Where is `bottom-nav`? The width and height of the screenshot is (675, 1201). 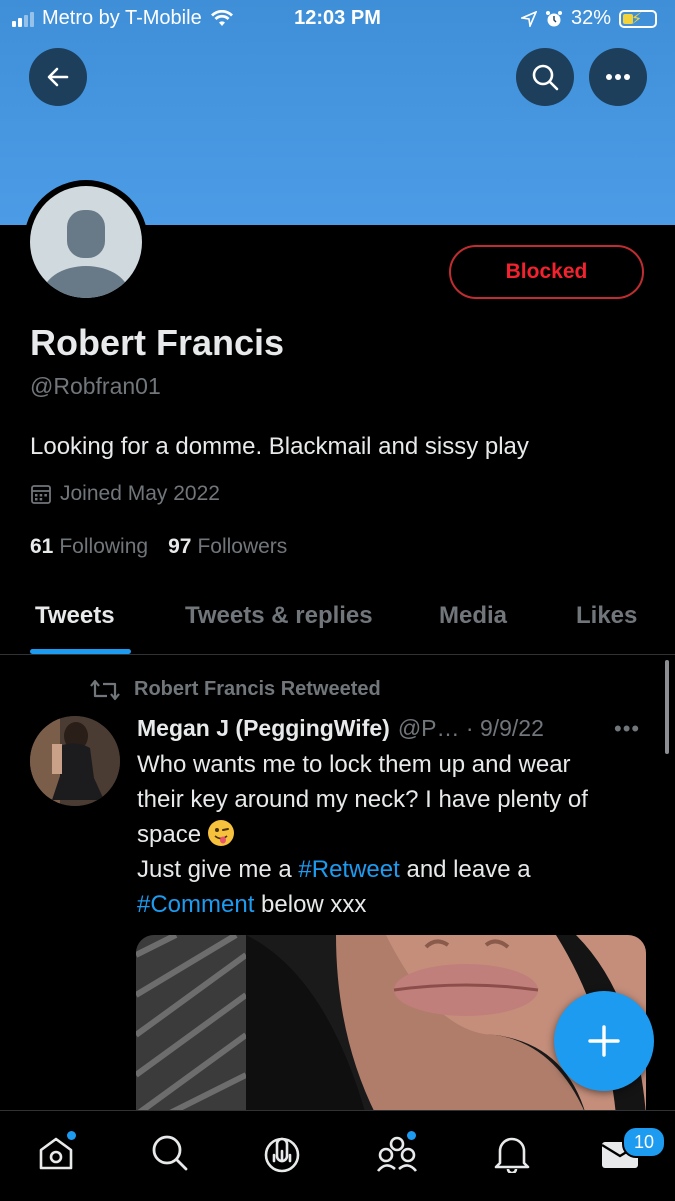
bottom-nav is located at coordinates (337, 1155).